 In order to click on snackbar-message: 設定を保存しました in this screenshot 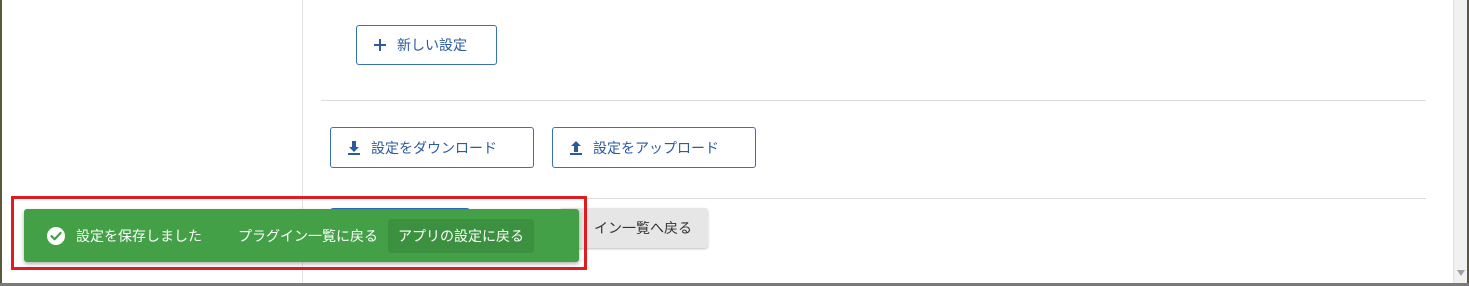, I will do `click(139, 236)`.